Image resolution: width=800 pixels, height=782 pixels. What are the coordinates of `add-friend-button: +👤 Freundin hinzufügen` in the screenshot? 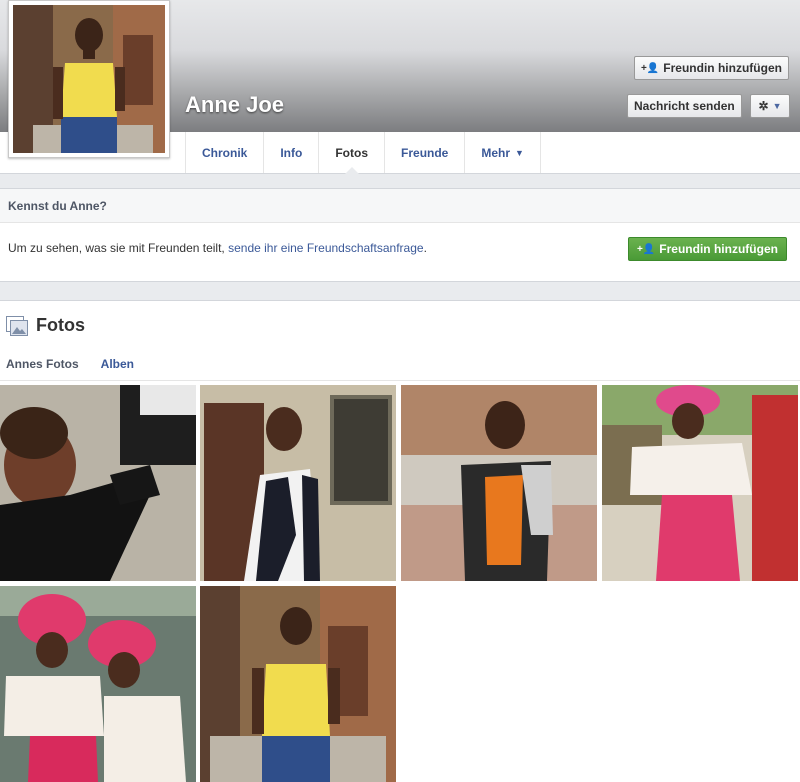 It's located at (711, 68).